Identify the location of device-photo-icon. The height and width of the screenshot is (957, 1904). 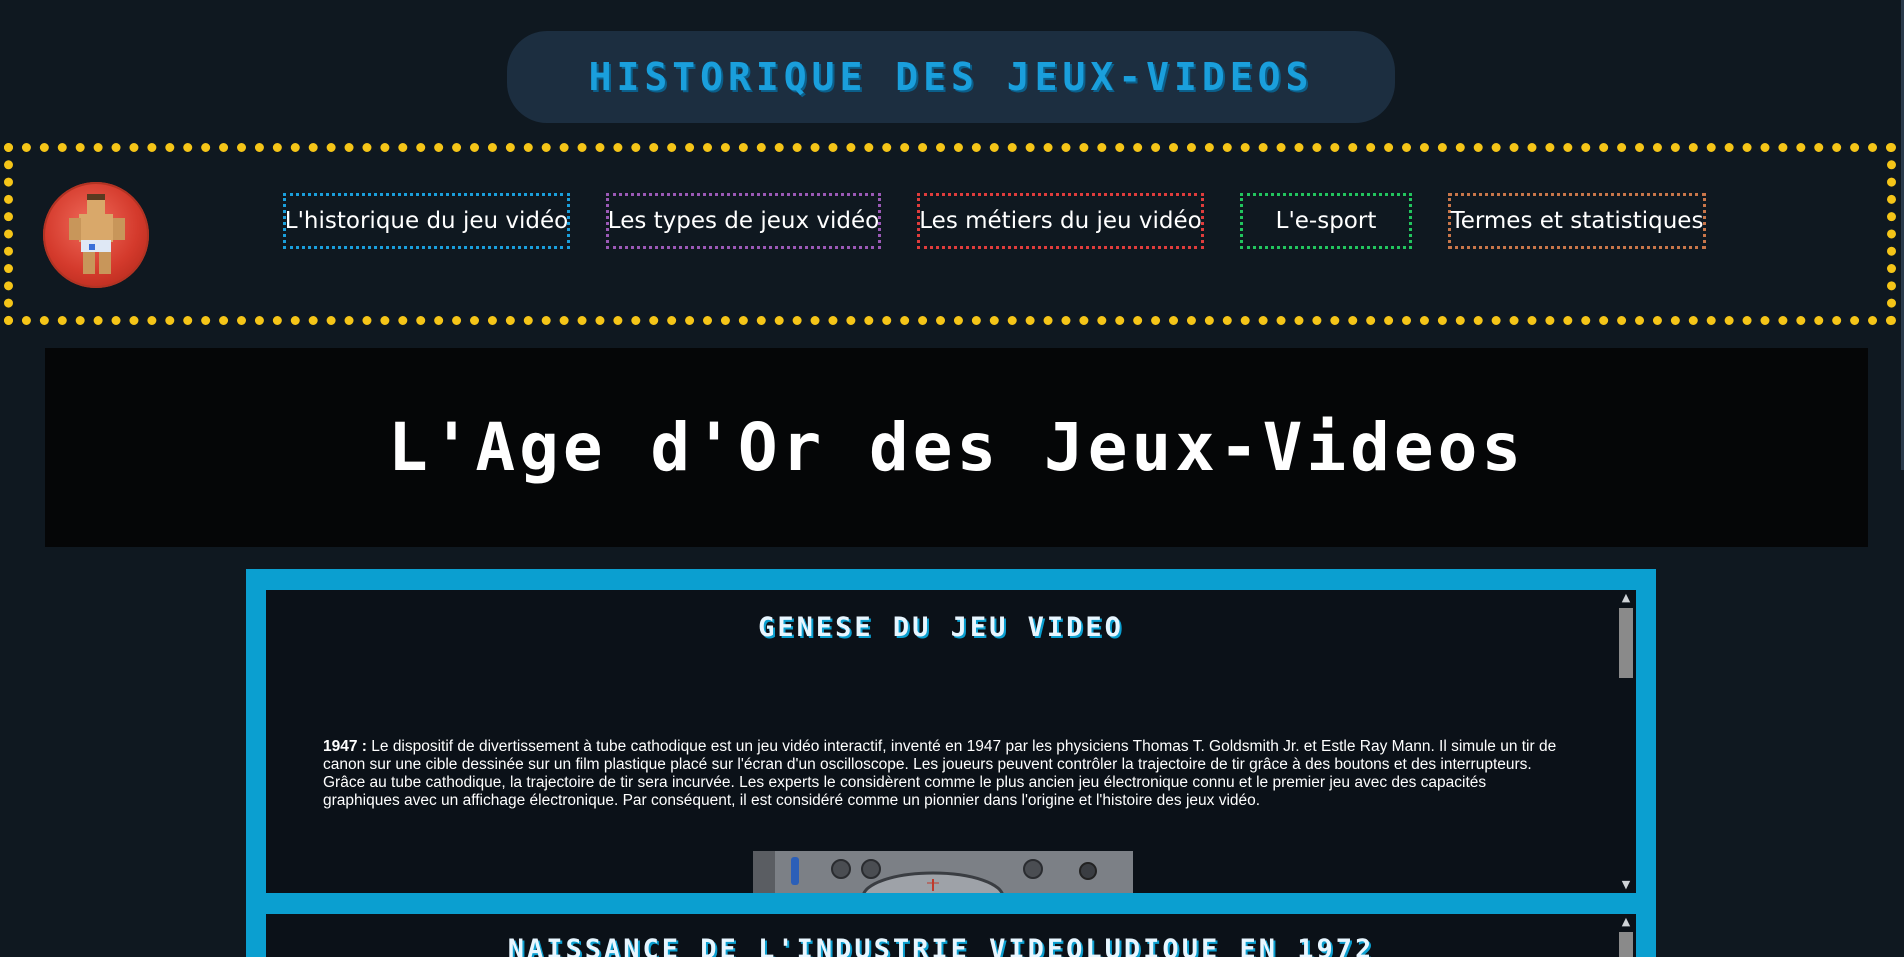
(943, 872).